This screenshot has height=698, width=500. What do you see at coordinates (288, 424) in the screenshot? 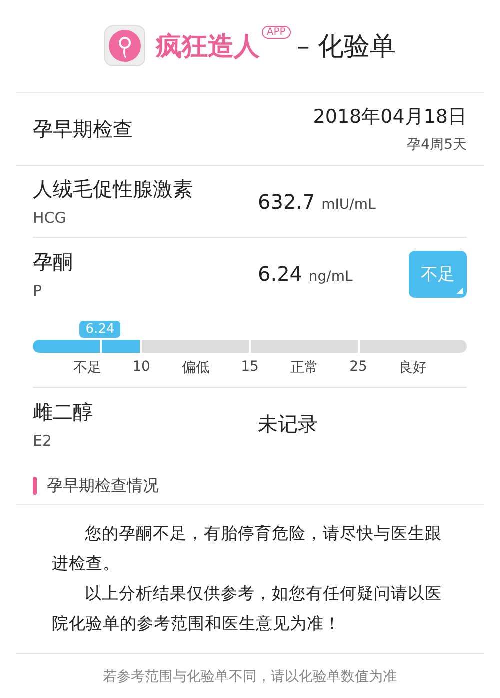
I see `result-value: 未记录` at bounding box center [288, 424].